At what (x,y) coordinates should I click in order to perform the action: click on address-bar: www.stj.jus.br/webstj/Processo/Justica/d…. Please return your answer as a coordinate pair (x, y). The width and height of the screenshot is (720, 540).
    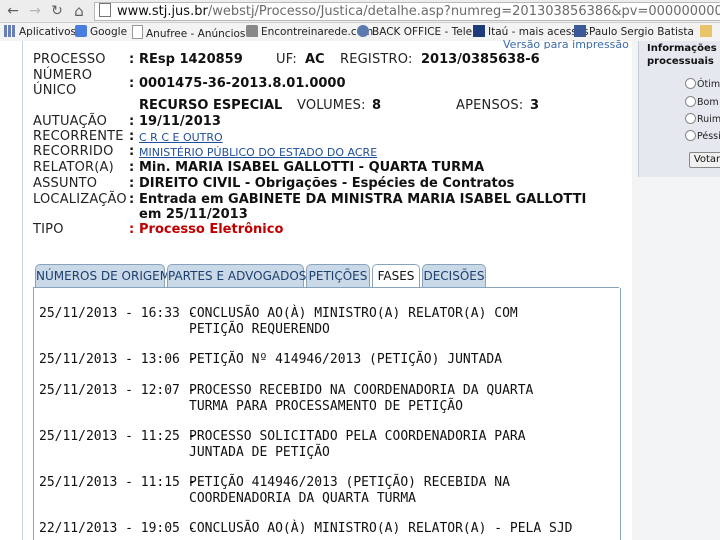
    Looking at the image, I should click on (407, 11).